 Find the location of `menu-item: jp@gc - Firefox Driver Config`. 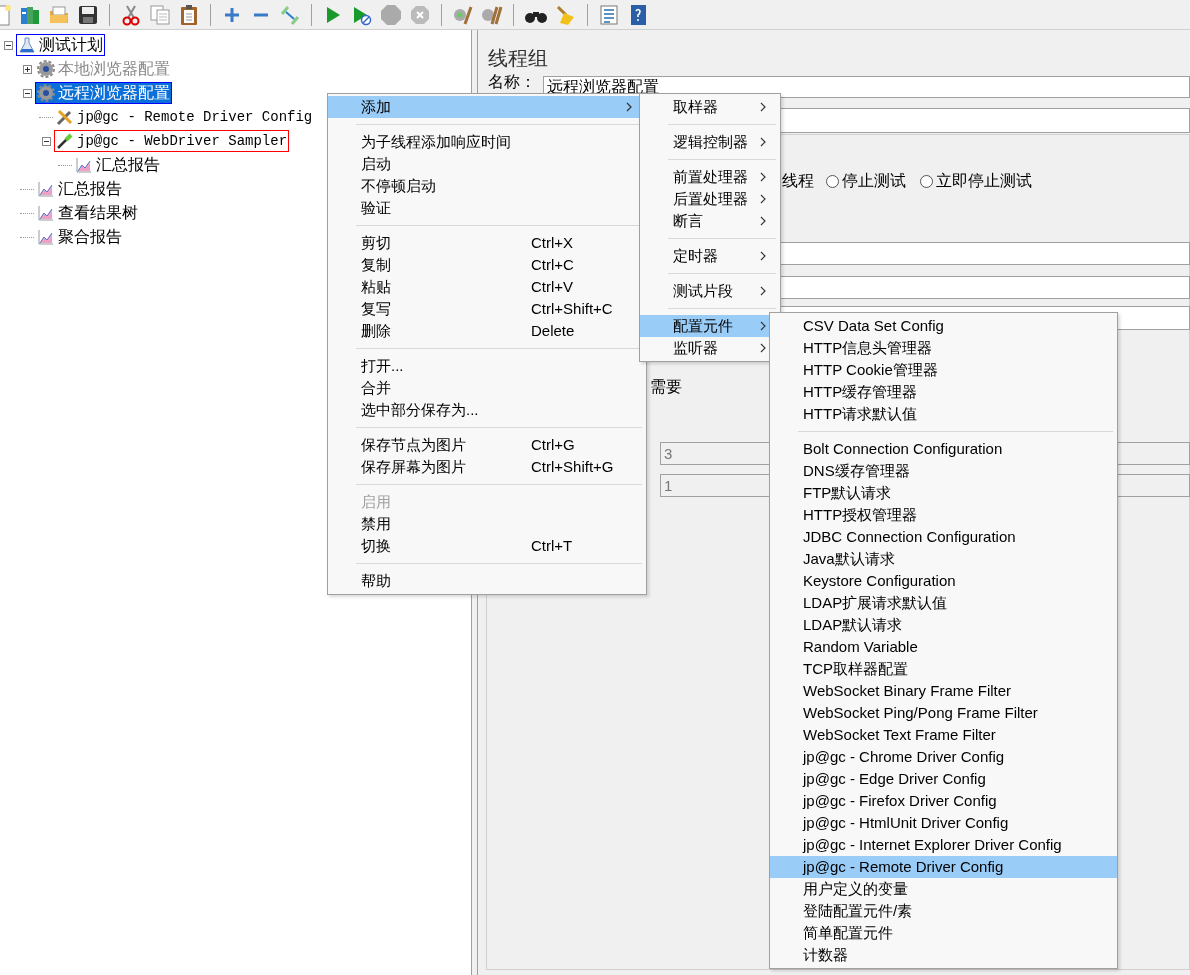

menu-item: jp@gc - Firefox Driver Config is located at coordinates (943, 801).